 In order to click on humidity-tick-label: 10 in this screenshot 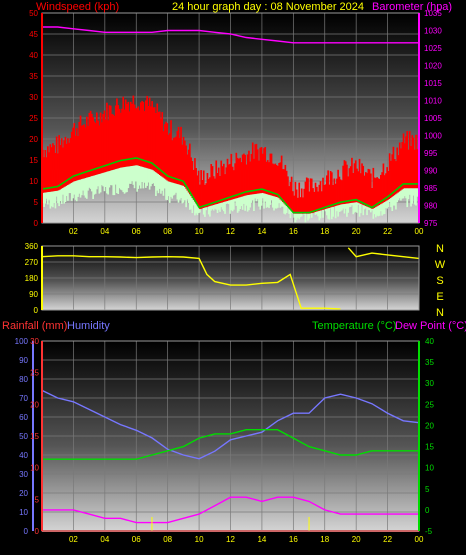, I will do `click(23, 512)`.